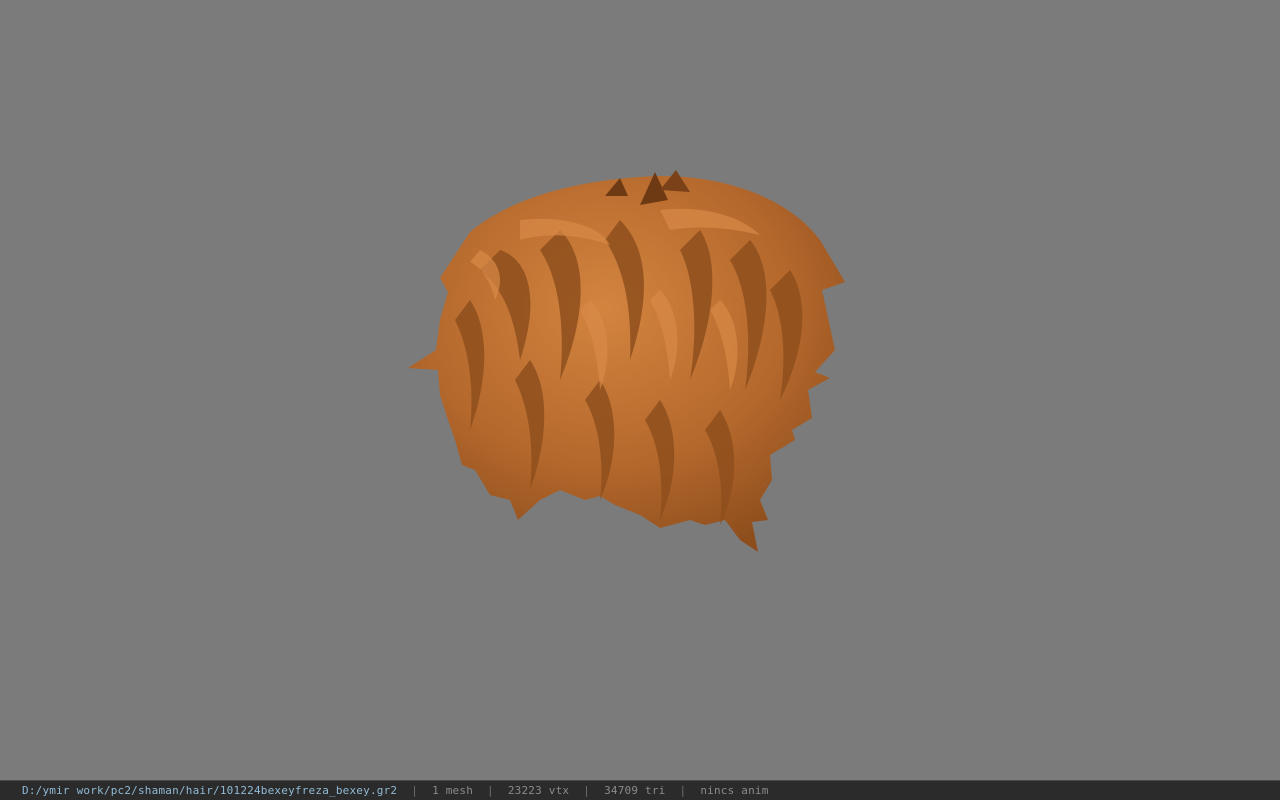 This screenshot has height=800, width=1280. What do you see at coordinates (538, 790) in the screenshot?
I see `vertex-count: 23223 vtx` at bounding box center [538, 790].